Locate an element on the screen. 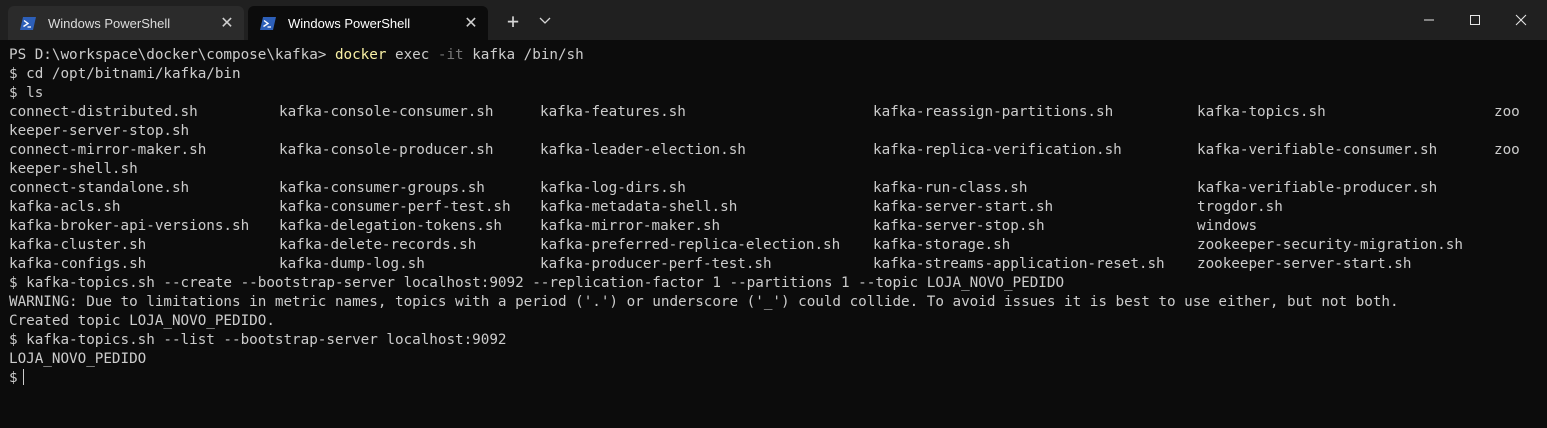 This screenshot has height=428, width=1547. ls-entry: kafka-preferred-replica-election.sh is located at coordinates (690, 245).